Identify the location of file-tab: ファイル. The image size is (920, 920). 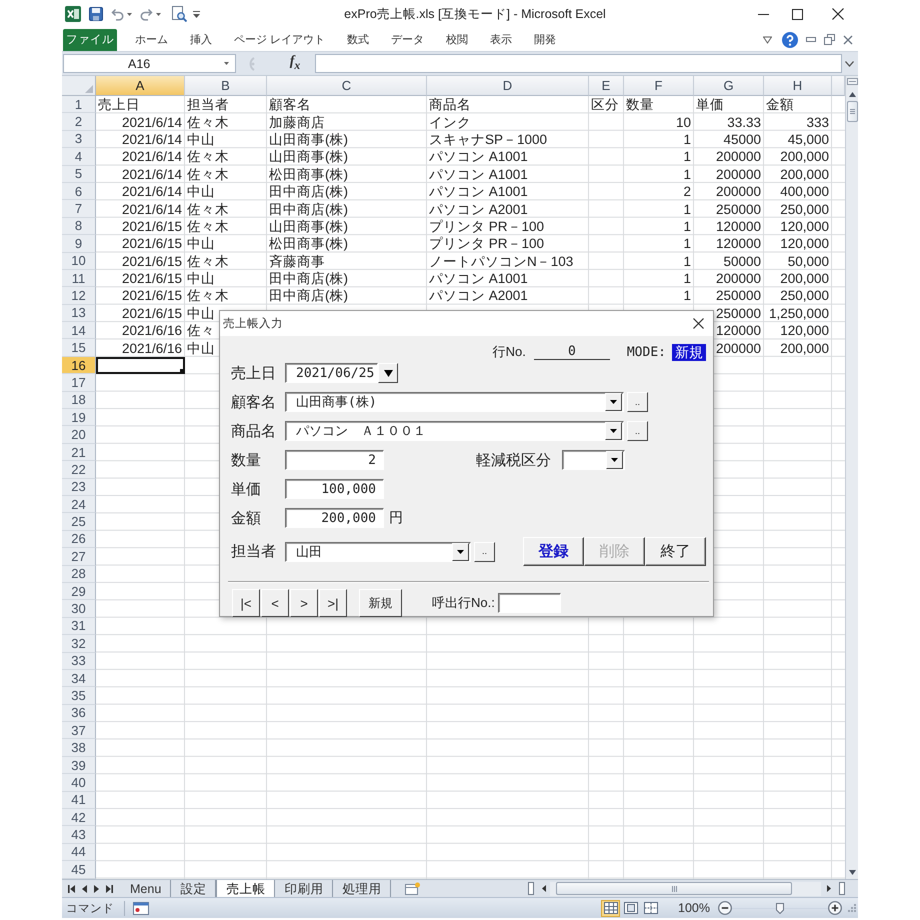
(90, 39).